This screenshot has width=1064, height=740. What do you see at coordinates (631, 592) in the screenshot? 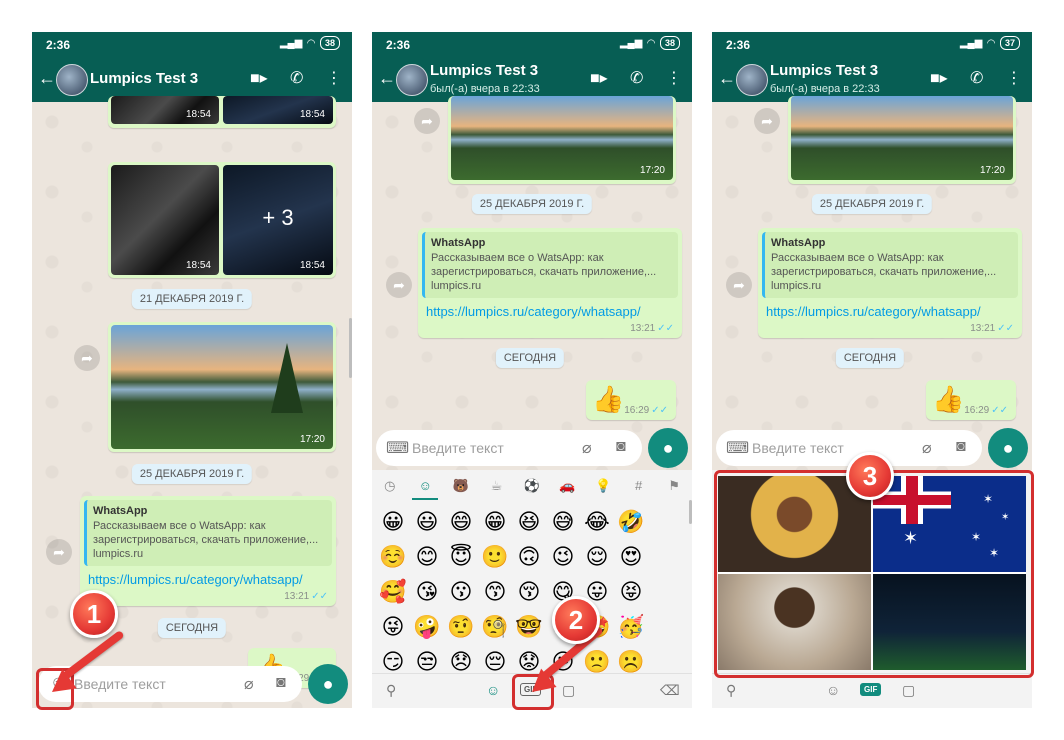
I see `emoji: 😝` at bounding box center [631, 592].